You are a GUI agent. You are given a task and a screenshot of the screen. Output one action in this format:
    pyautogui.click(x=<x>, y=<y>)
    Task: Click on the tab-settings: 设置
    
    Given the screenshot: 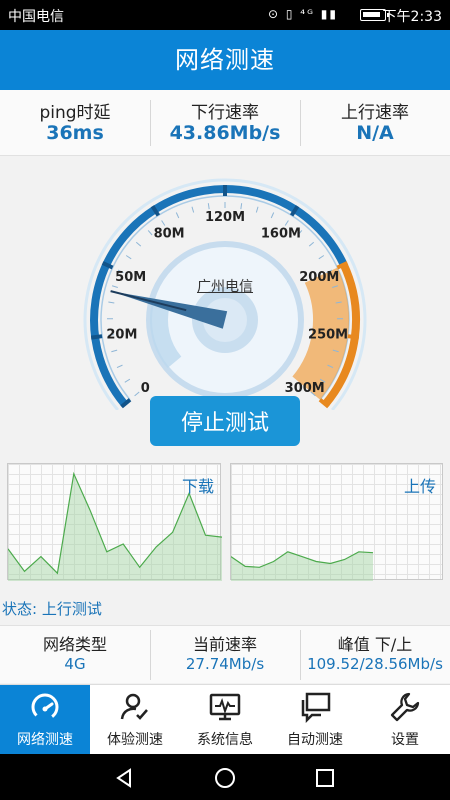 What is the action you would take?
    pyautogui.click(x=405, y=720)
    